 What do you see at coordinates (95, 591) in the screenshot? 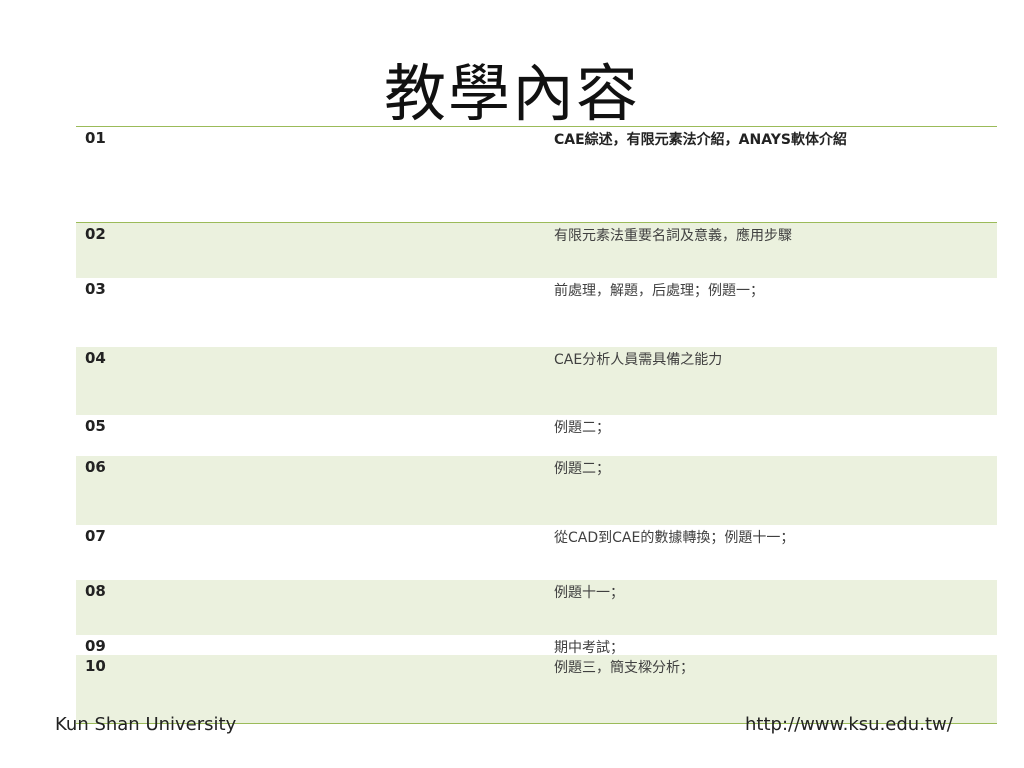
I see `row-number: 08` at bounding box center [95, 591].